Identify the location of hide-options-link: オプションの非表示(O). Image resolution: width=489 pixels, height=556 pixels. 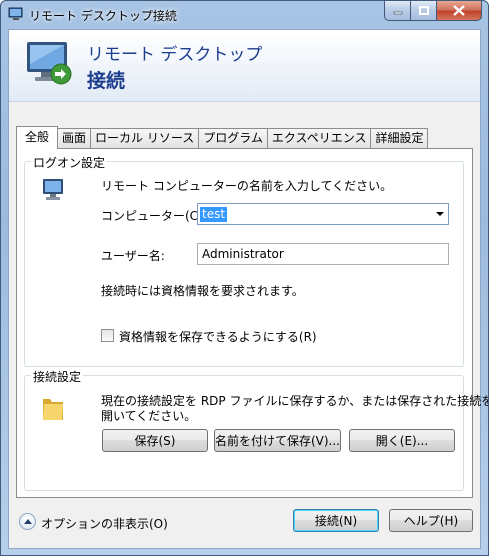
(104, 523).